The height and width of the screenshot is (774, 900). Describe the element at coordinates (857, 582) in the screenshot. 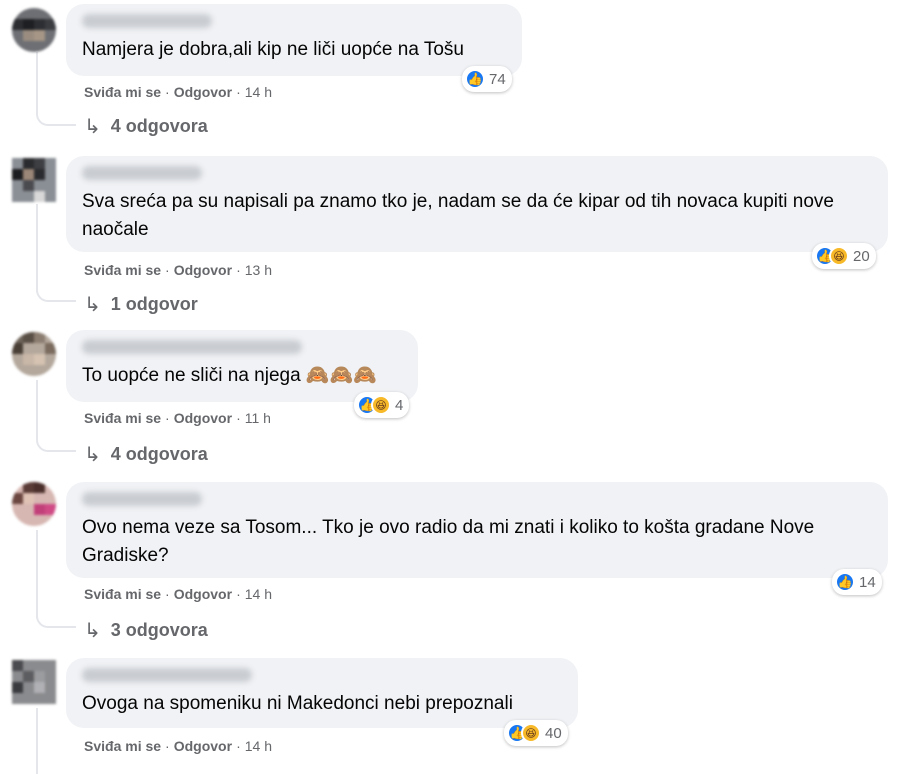

I see `reaction-summary: 👍 14` at that location.